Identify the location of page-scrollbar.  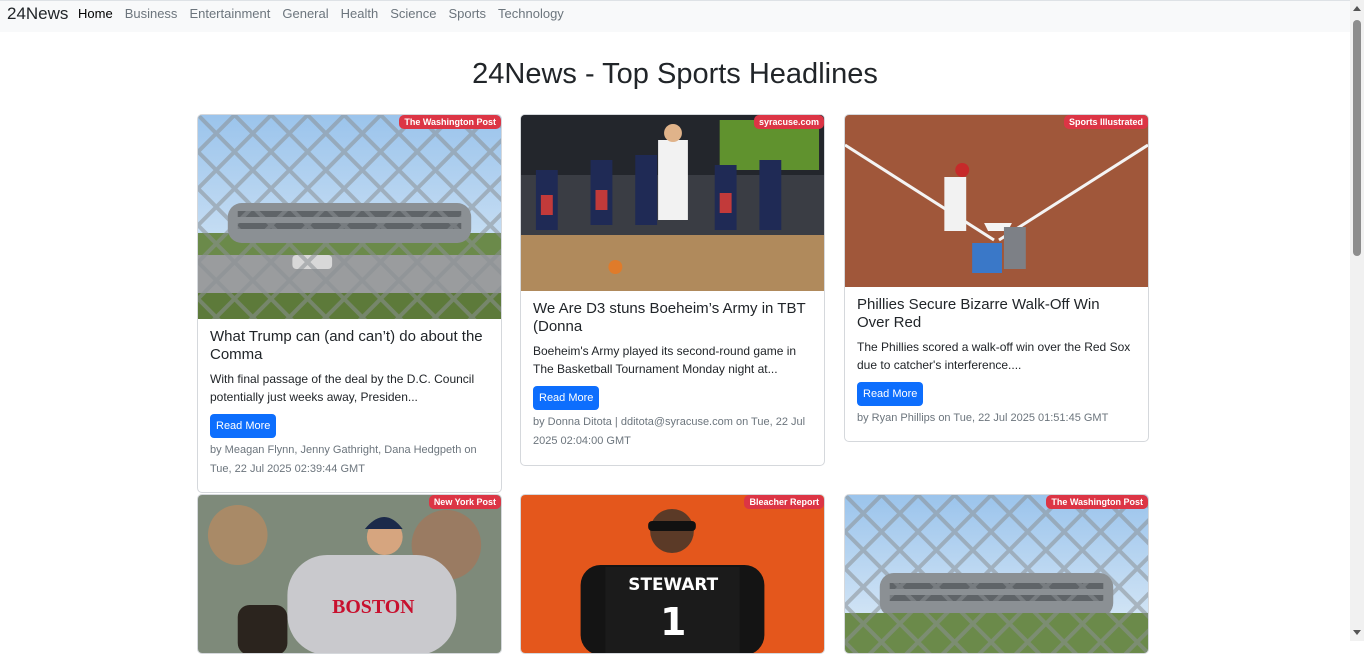
(1357, 320).